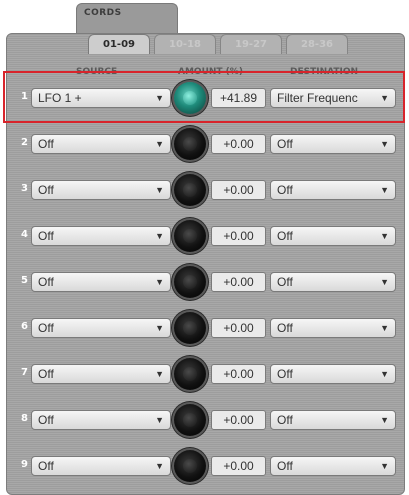  I want to click on row-number: 6, so click(24, 326).